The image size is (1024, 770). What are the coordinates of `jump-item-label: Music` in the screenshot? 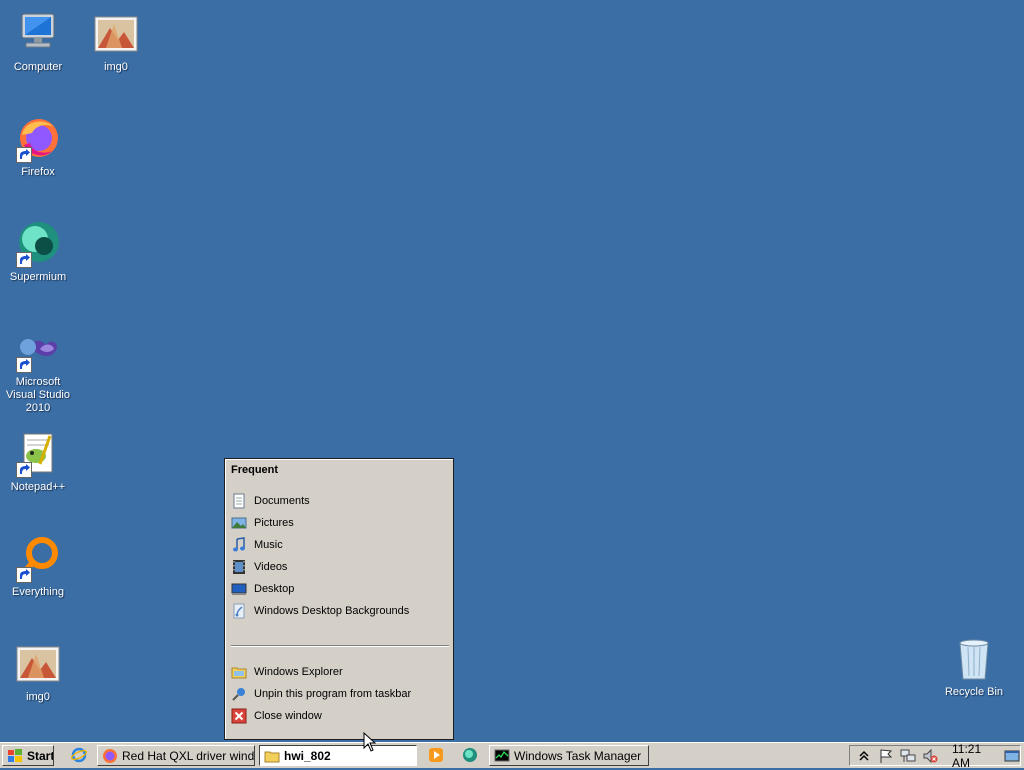 It's located at (268, 545).